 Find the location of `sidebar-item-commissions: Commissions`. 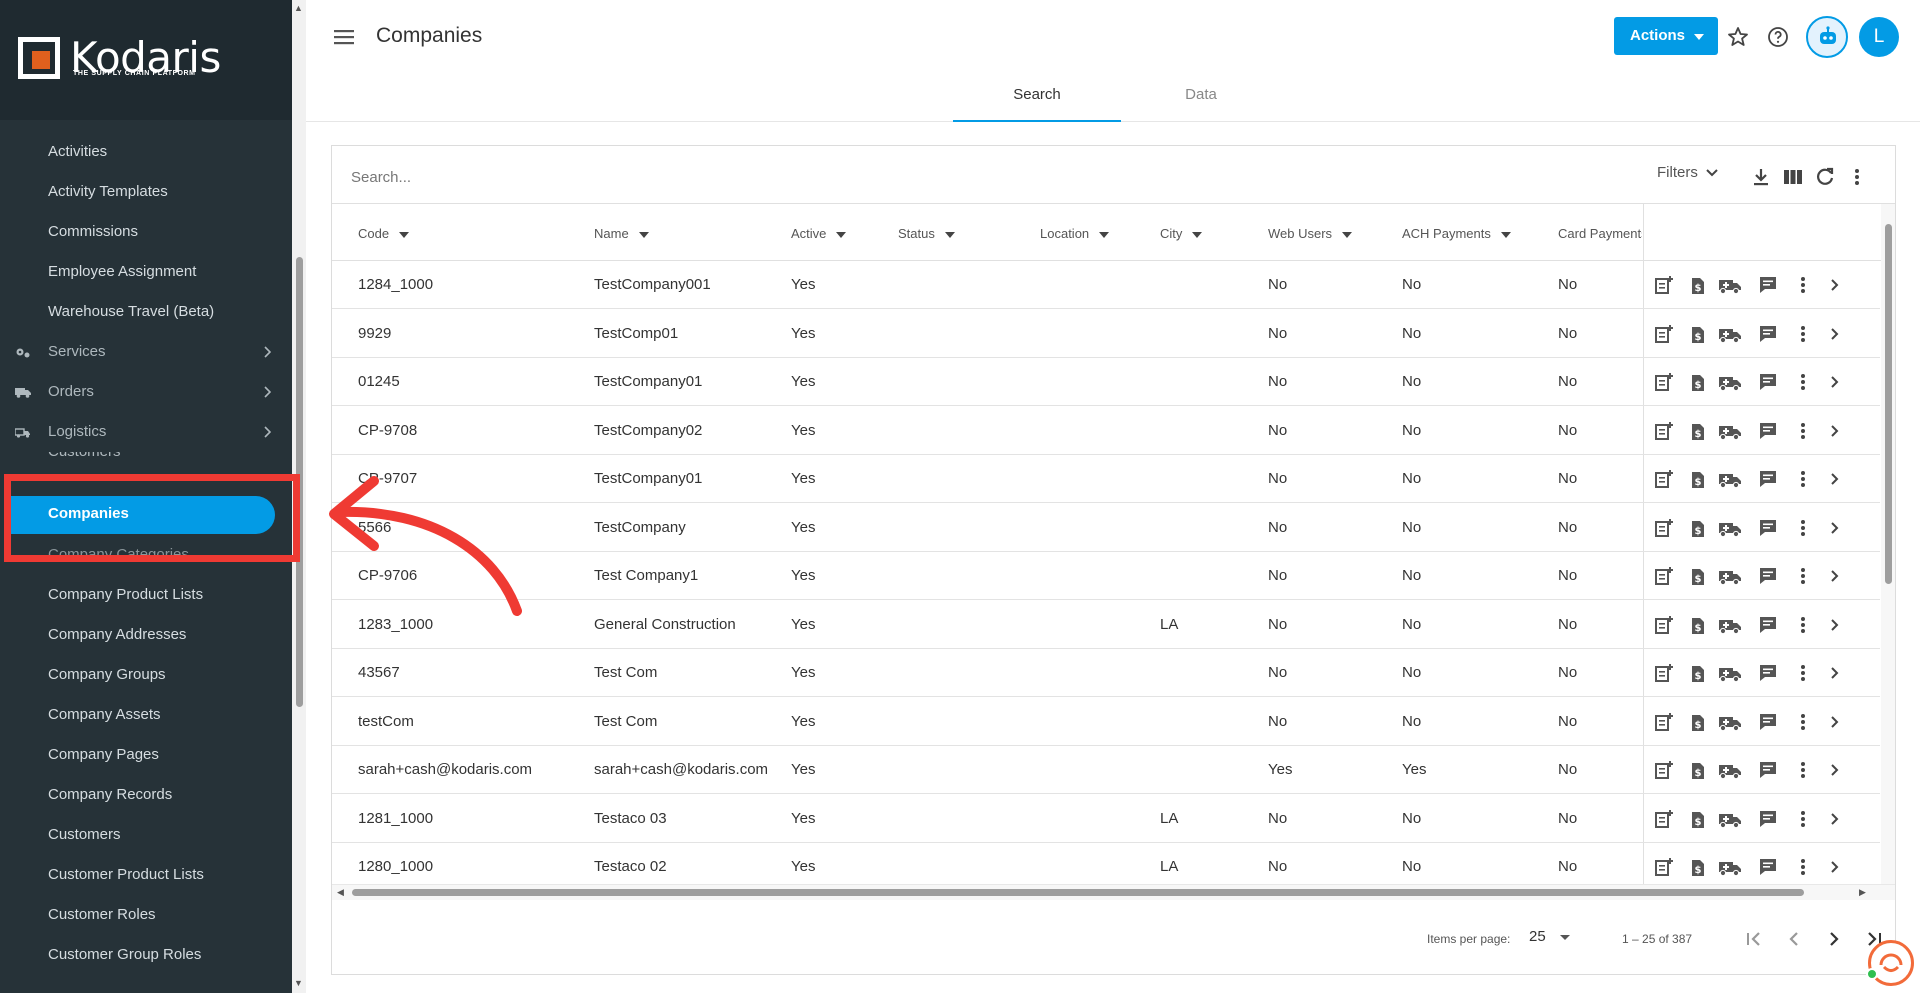

sidebar-item-commissions: Commissions is located at coordinates (146, 232).